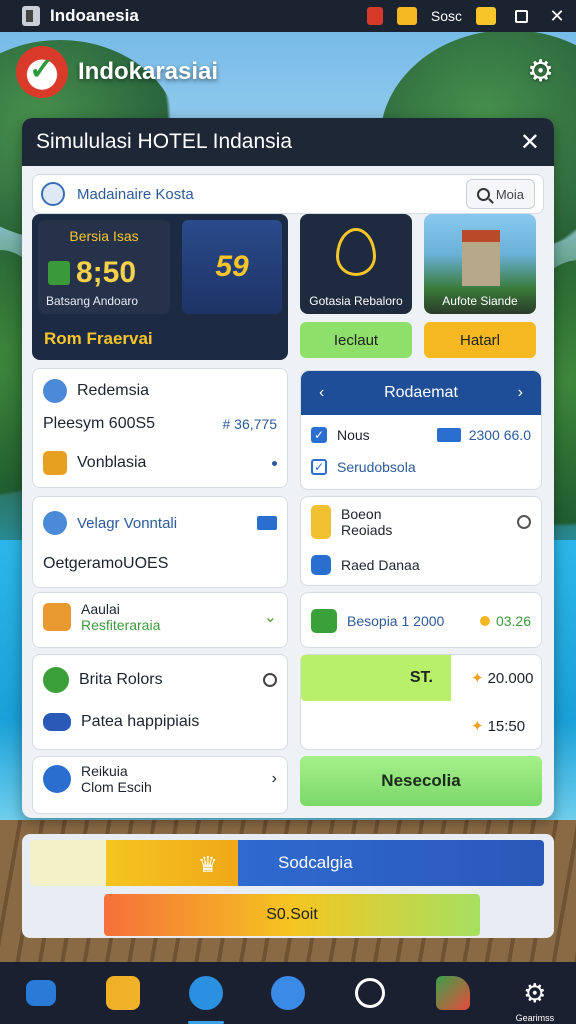 Image resolution: width=576 pixels, height=1024 pixels. What do you see at coordinates (535, 1018) in the screenshot?
I see `settings-label: Gearimss` at bounding box center [535, 1018].